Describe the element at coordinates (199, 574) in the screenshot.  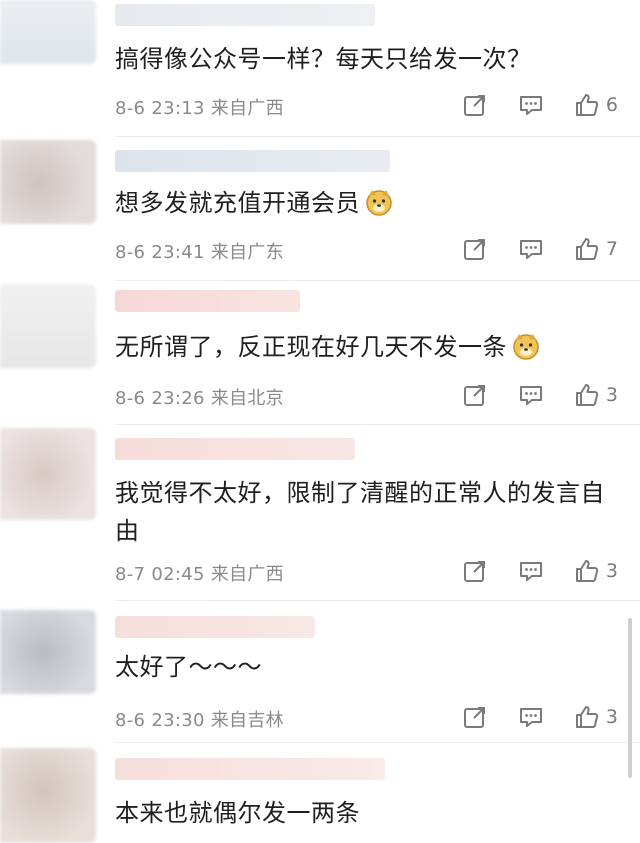
I see `comment-meta: 8-7 02:45 来自广西` at that location.